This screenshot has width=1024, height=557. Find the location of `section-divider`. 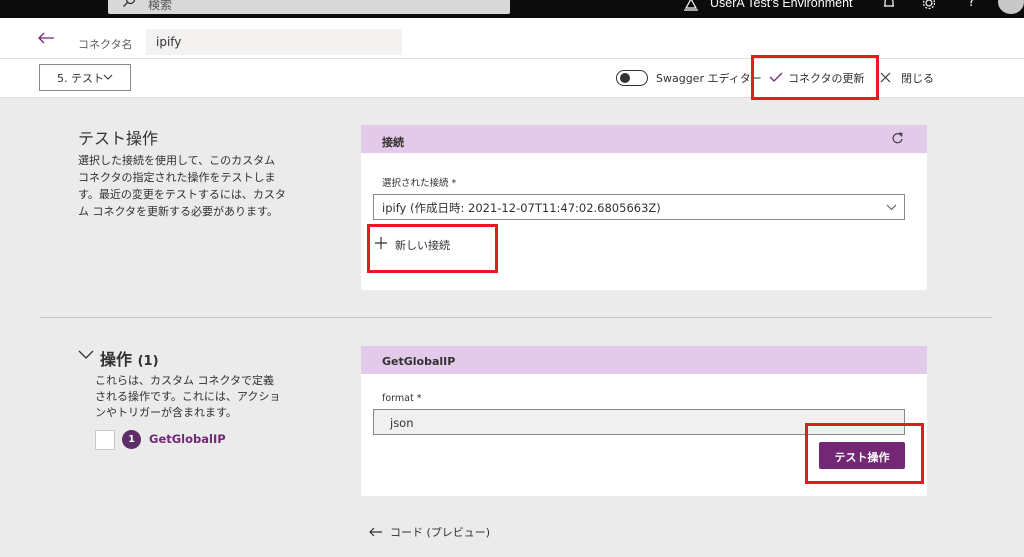

section-divider is located at coordinates (516, 317).